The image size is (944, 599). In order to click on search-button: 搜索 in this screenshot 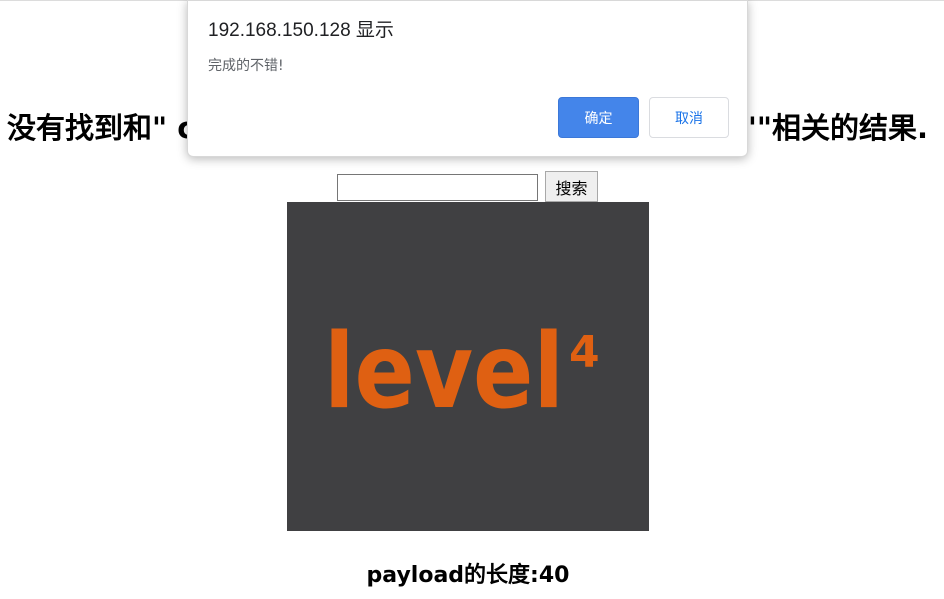, I will do `click(571, 186)`.